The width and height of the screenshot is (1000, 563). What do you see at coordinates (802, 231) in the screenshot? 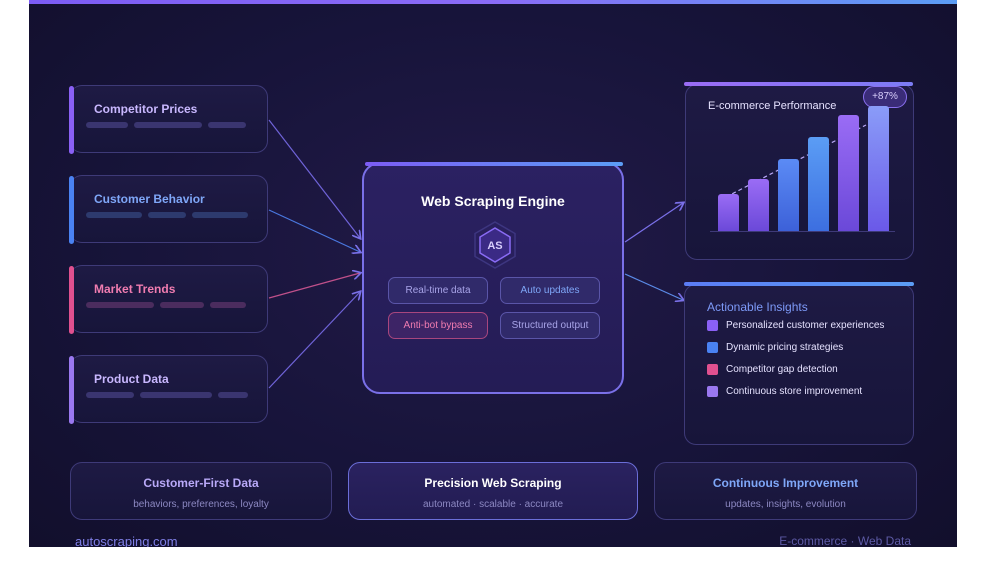
I see `chart-baseline` at bounding box center [802, 231].